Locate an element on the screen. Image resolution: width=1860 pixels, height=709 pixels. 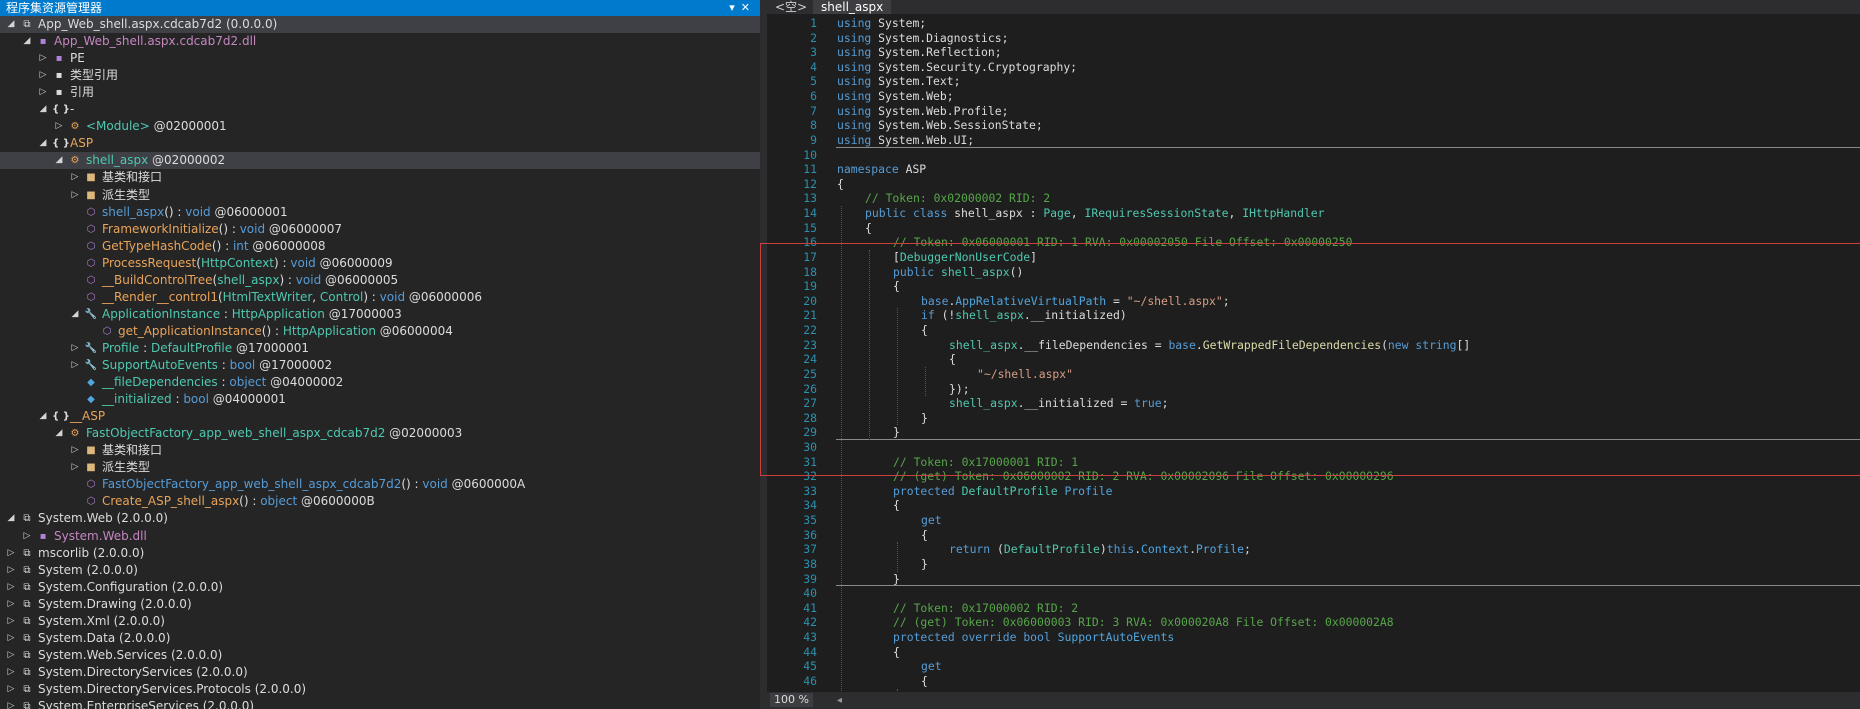
code-token: // Token: 0x17000001 RID: 1 is located at coordinates (986, 461).